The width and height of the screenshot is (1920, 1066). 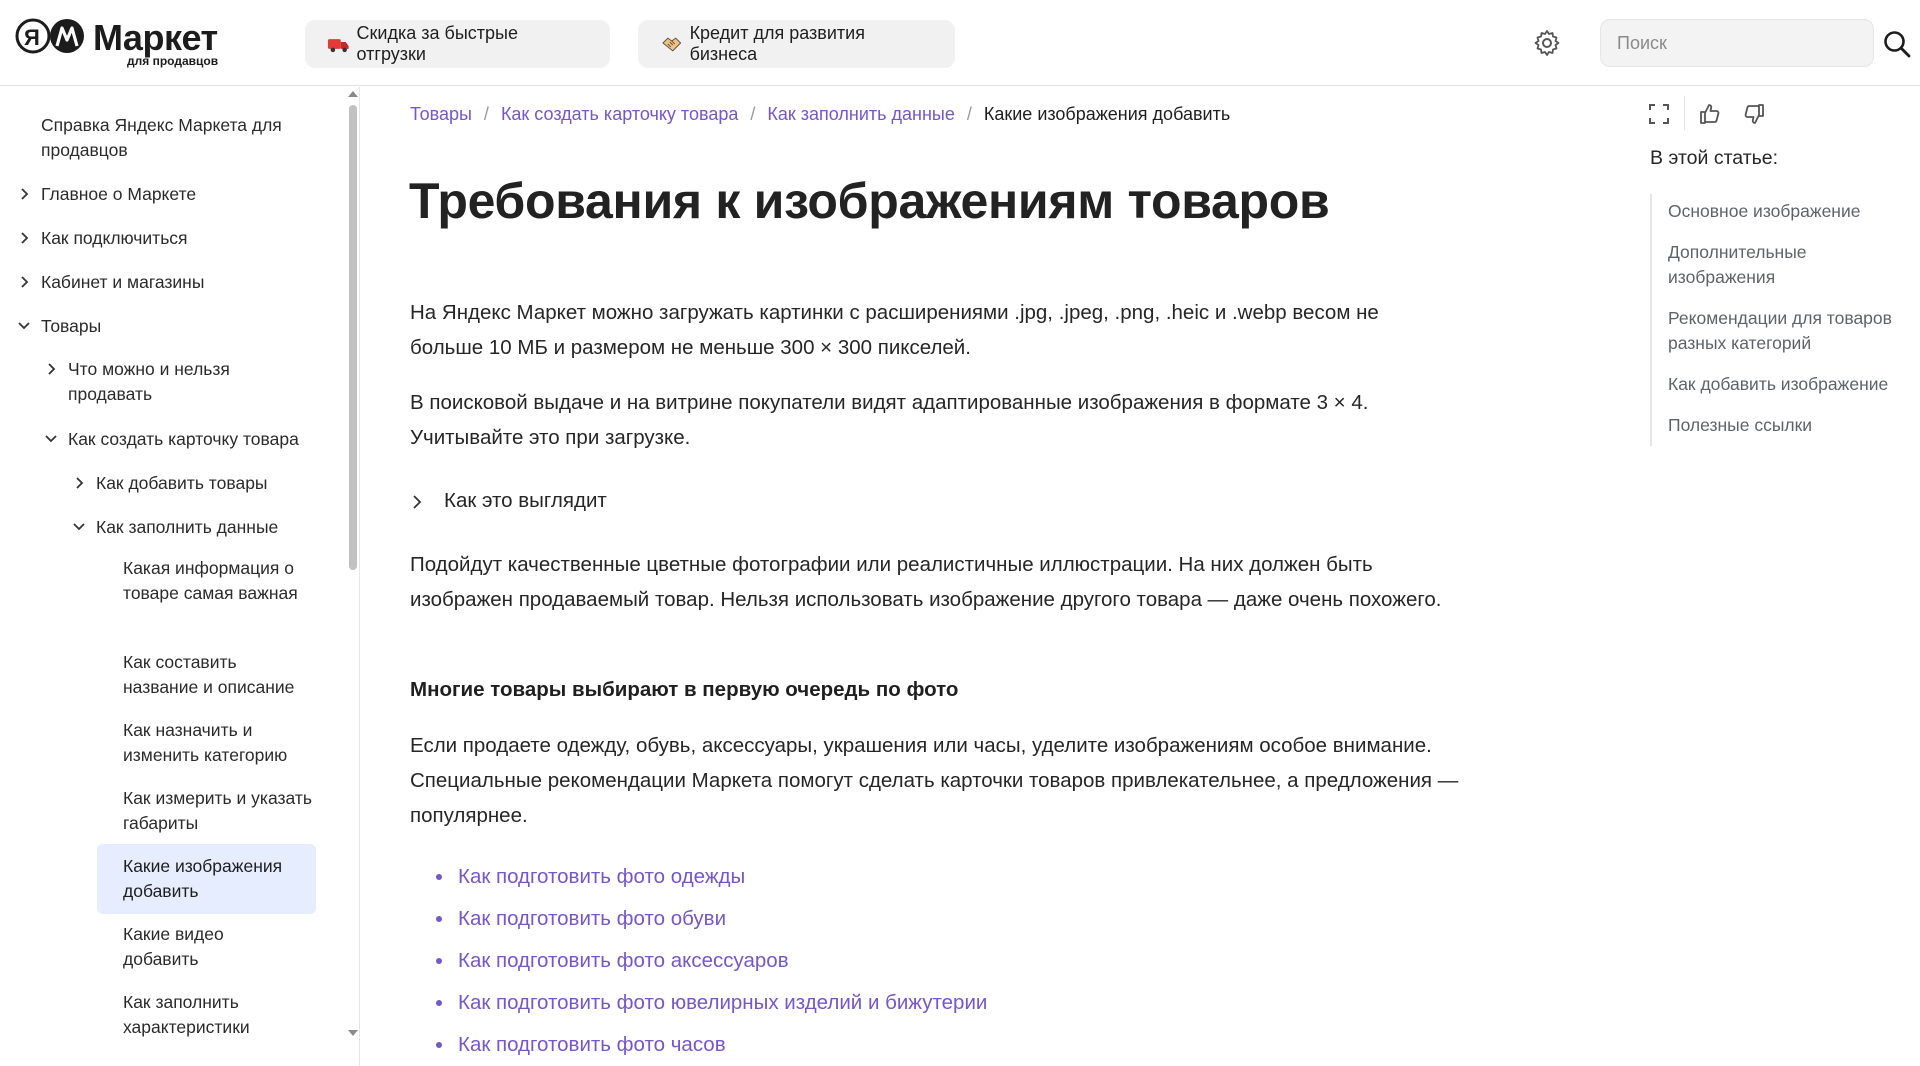 I want to click on link-accessories-photo: Как подготовить фото аксессуаров, so click(x=710, y=961).